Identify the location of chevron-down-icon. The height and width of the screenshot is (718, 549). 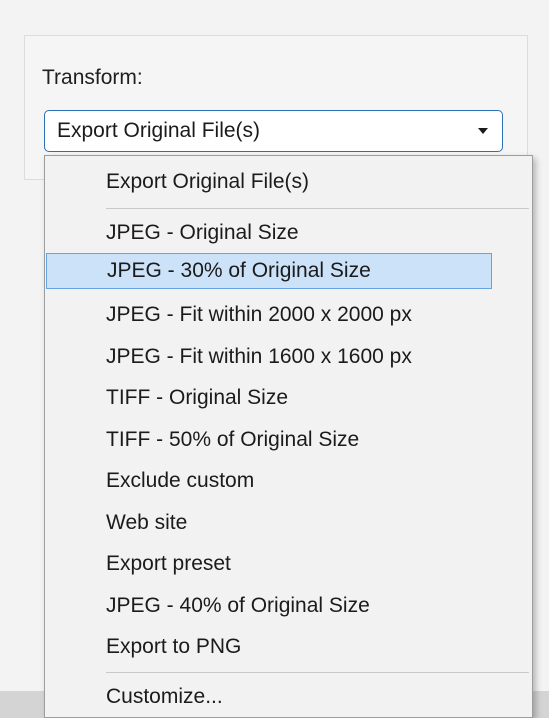
(483, 131).